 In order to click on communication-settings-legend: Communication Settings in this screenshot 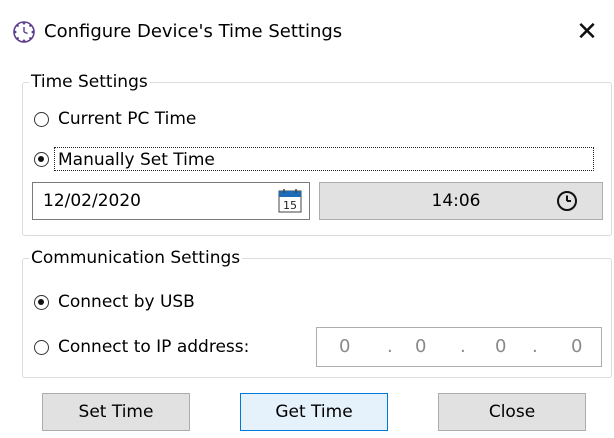, I will do `click(136, 258)`.